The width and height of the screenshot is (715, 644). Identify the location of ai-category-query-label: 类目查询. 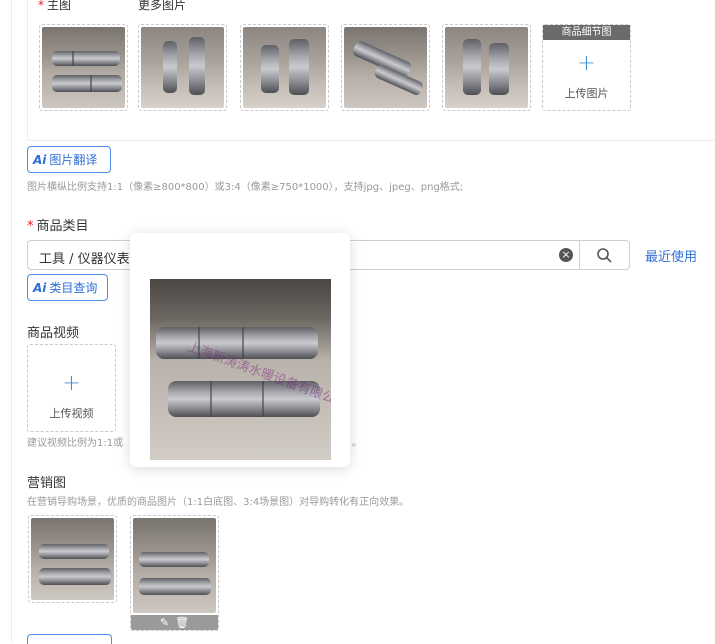
(73, 288).